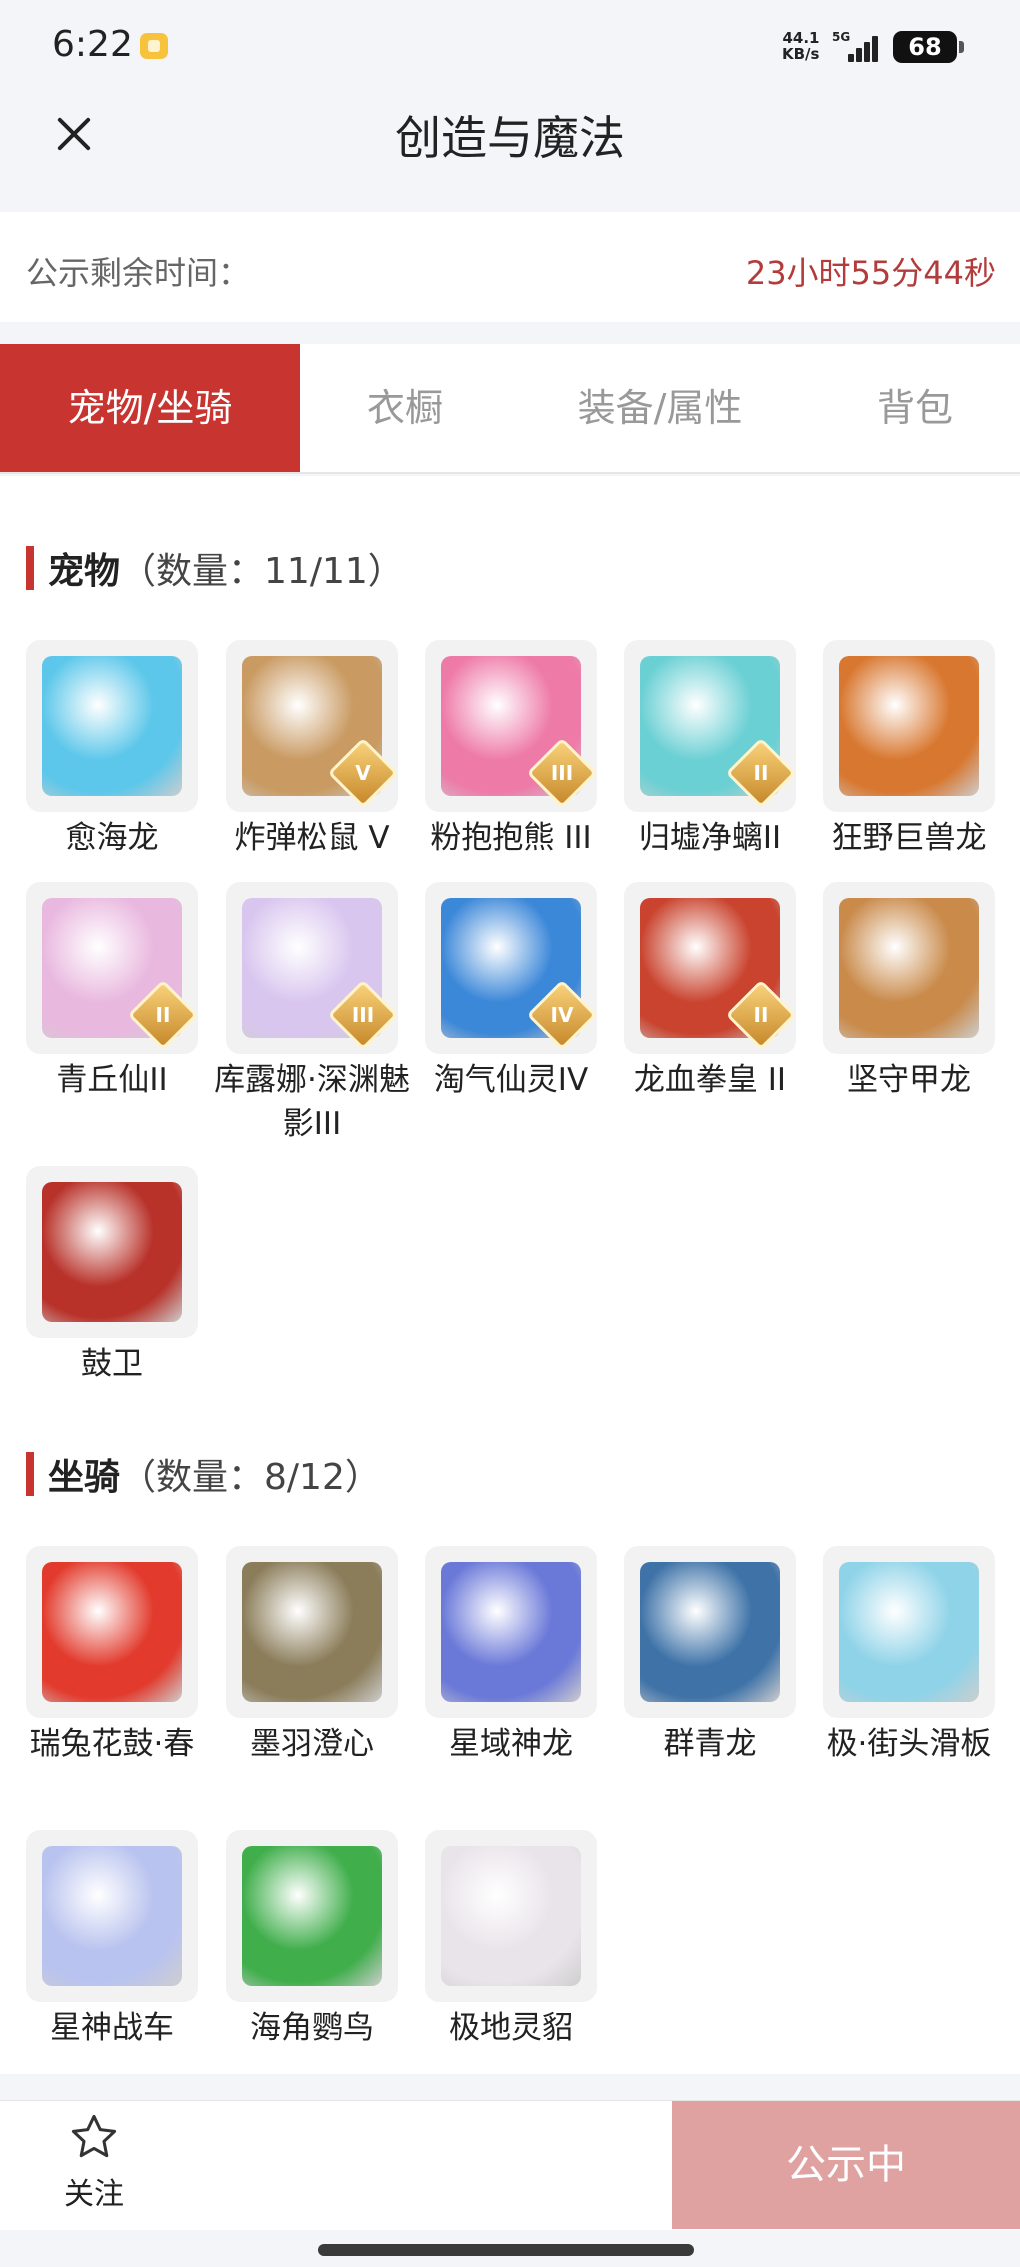 This screenshot has width=1020, height=2267. What do you see at coordinates (112, 838) in the screenshot?
I see `item-name: 愈海龙` at bounding box center [112, 838].